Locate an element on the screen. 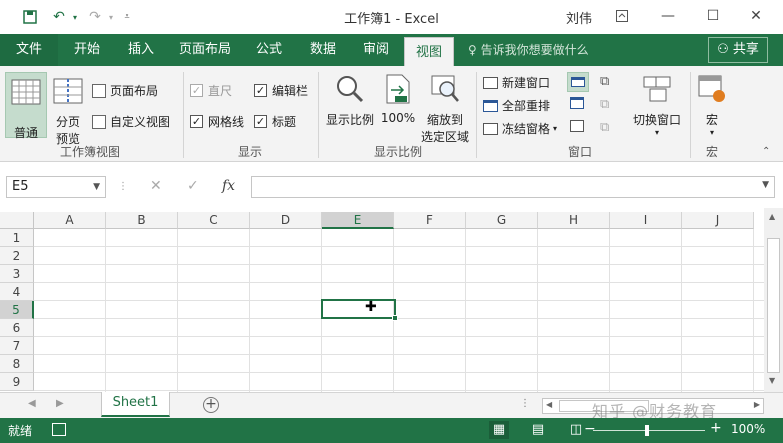  tab-file: 文件 is located at coordinates (29, 50).